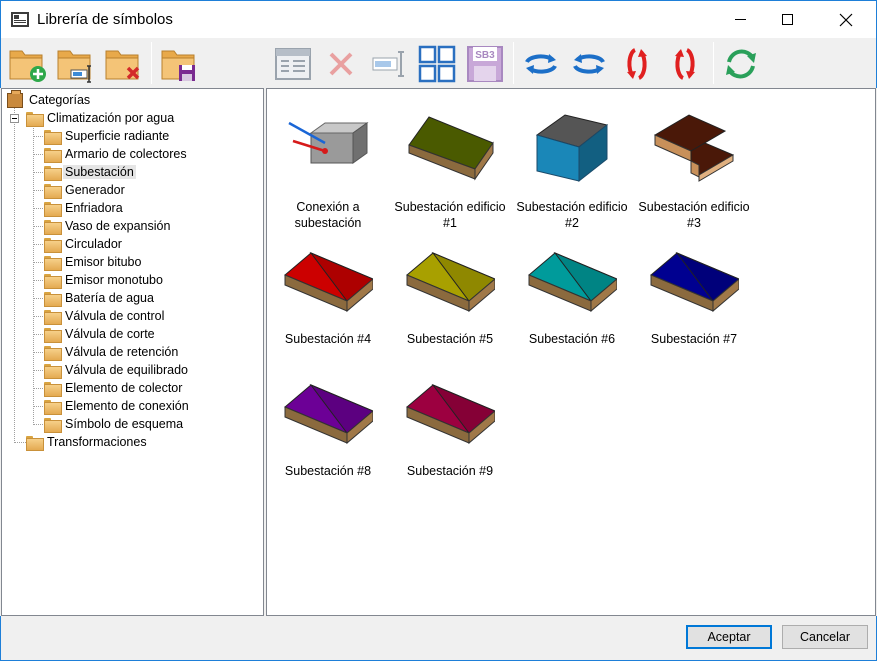 The width and height of the screenshot is (877, 661). I want to click on symbol-item: Subestación edificio #3, so click(694, 162).